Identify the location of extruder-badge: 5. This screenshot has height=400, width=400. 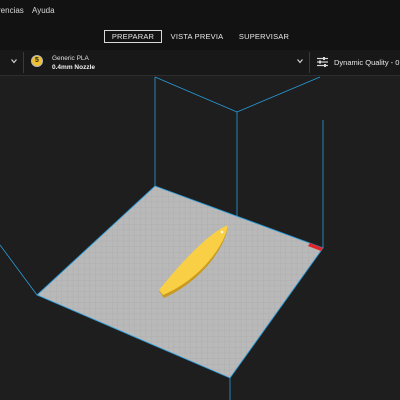
(37, 61).